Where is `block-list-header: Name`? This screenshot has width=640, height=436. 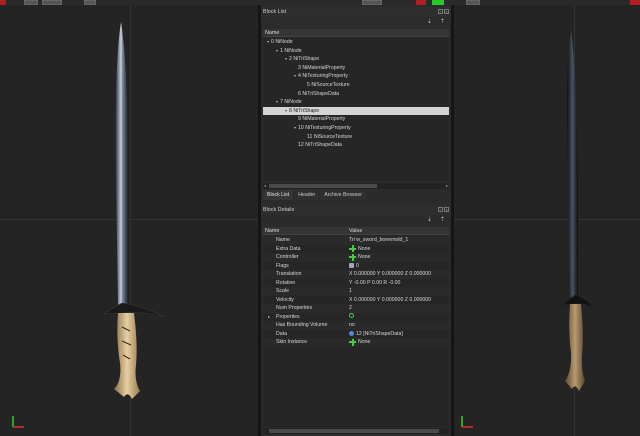
block-list-header: Name is located at coordinates (356, 33).